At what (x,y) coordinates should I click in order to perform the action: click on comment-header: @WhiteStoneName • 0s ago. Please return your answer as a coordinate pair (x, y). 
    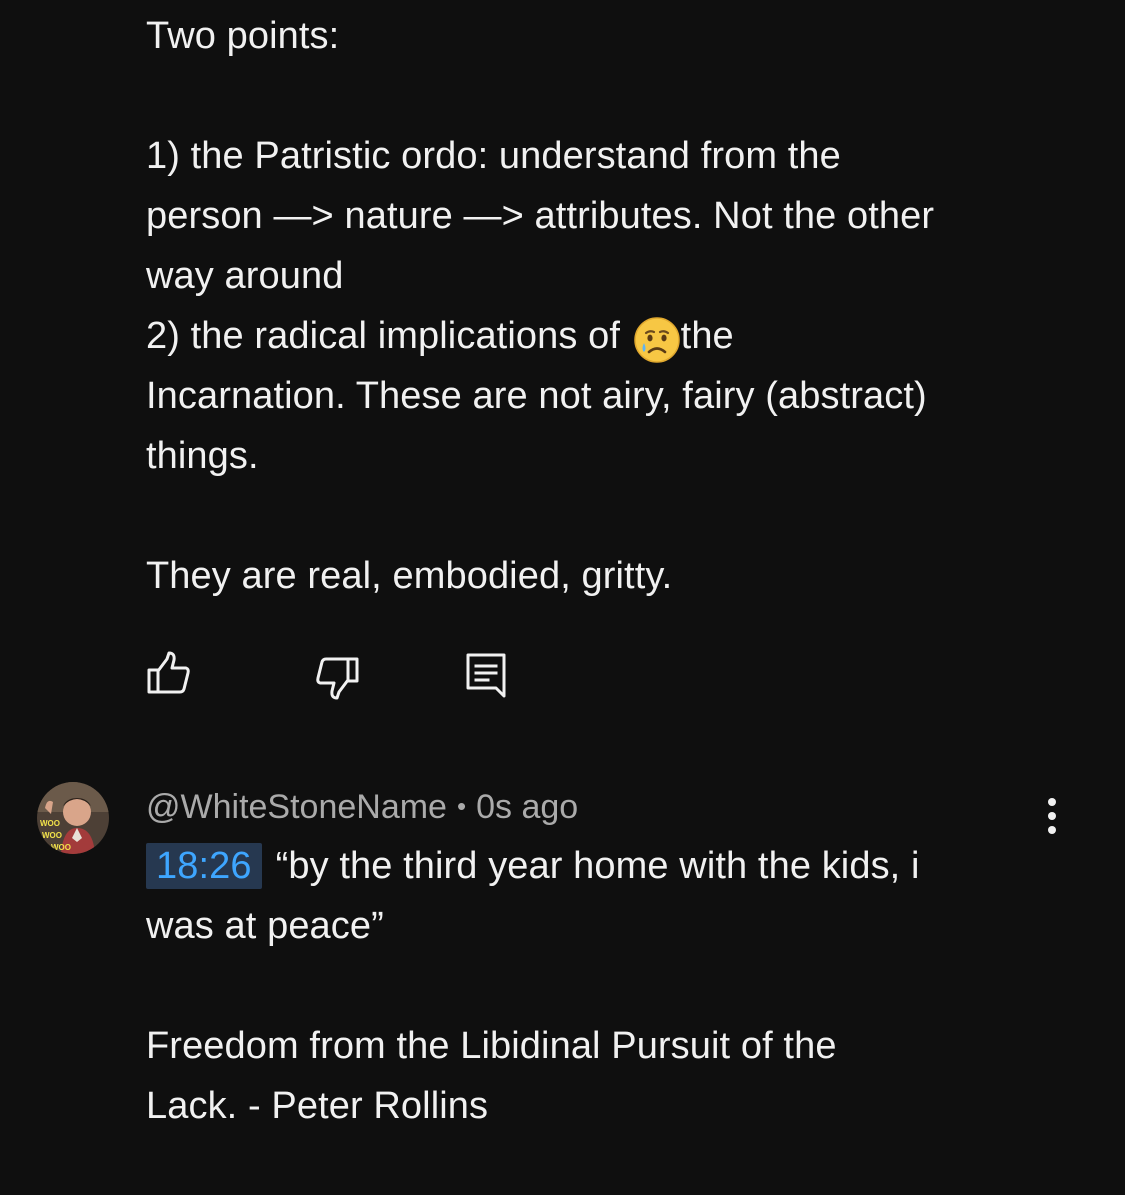
    Looking at the image, I should click on (362, 807).